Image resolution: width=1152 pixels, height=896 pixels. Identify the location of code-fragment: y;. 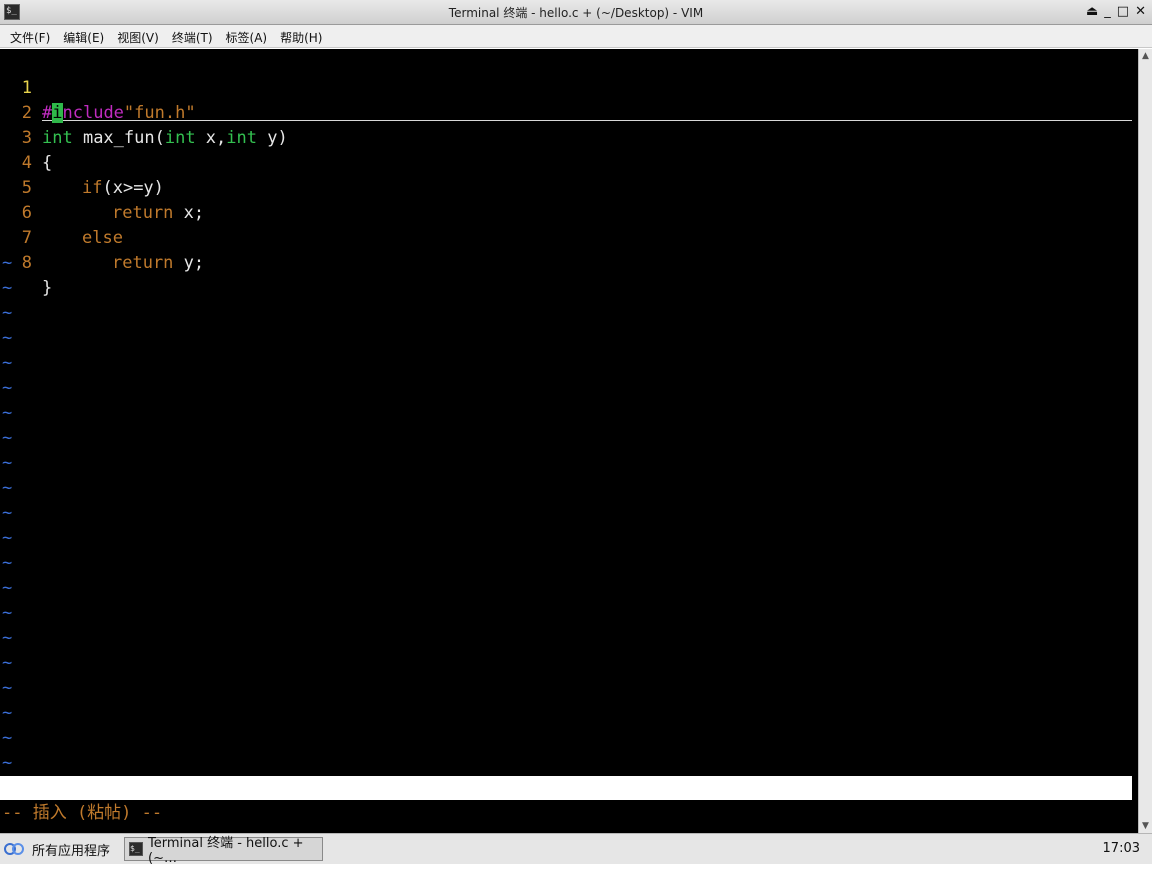
(189, 263).